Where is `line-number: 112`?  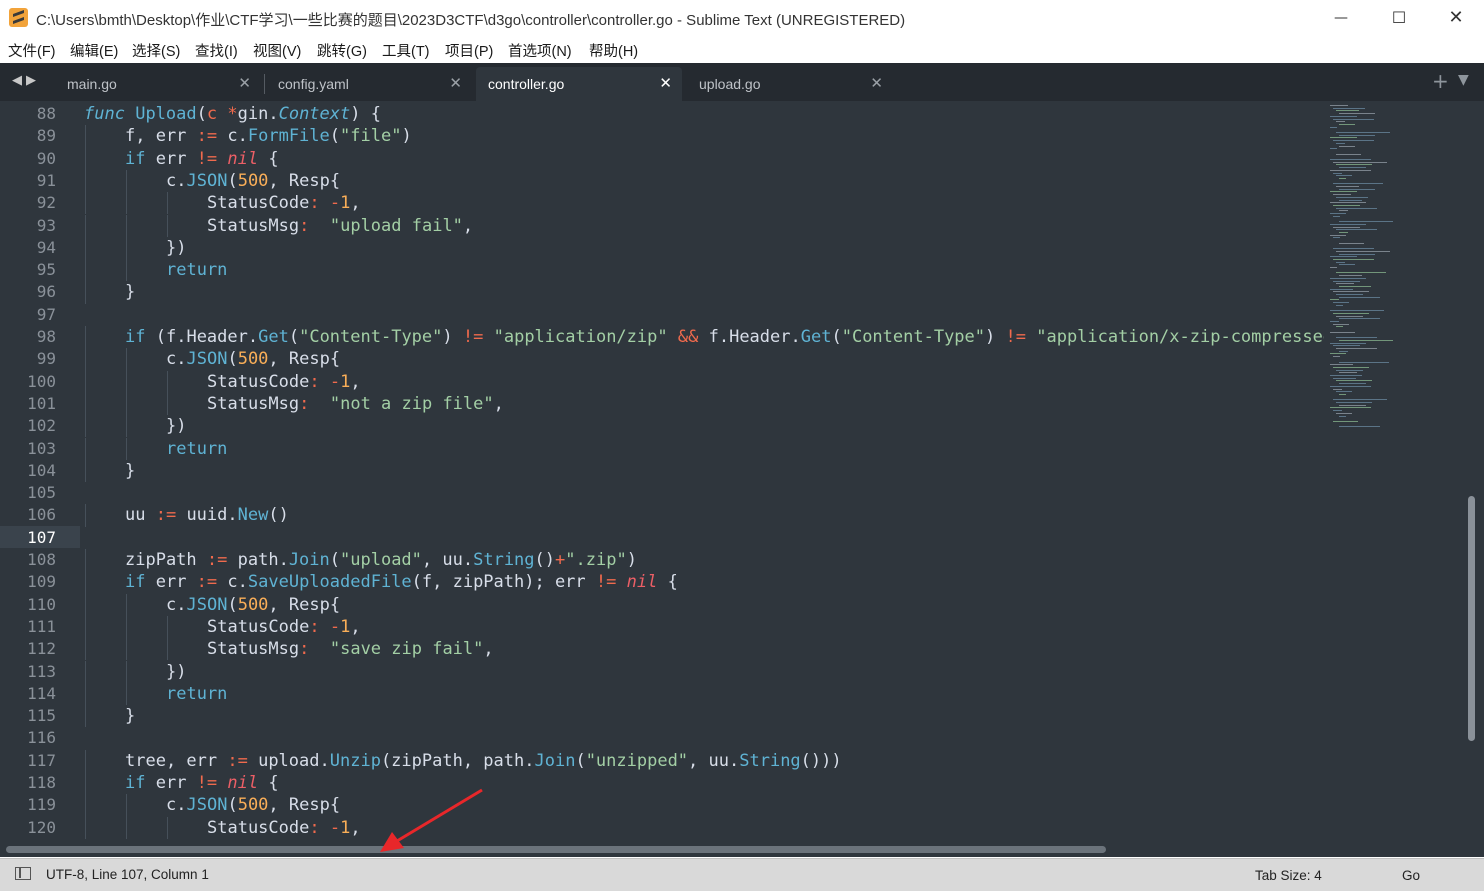
line-number: 112 is located at coordinates (41, 649).